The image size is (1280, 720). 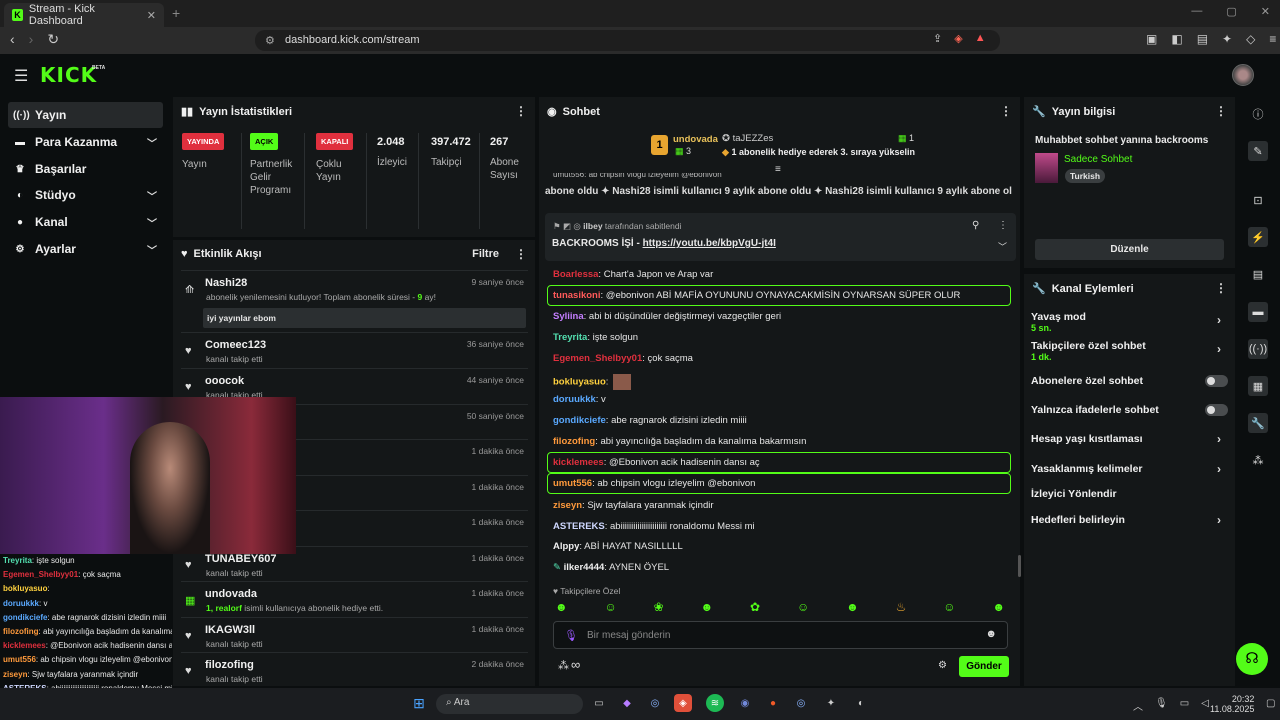 What do you see at coordinates (1151, 39) in the screenshot?
I see `screenshot-icon: ▣` at bounding box center [1151, 39].